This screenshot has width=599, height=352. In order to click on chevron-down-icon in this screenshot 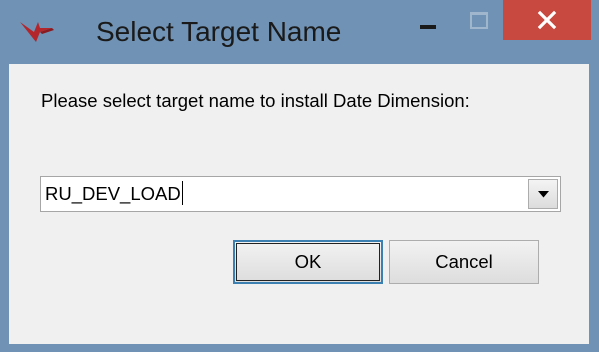, I will do `click(543, 194)`.